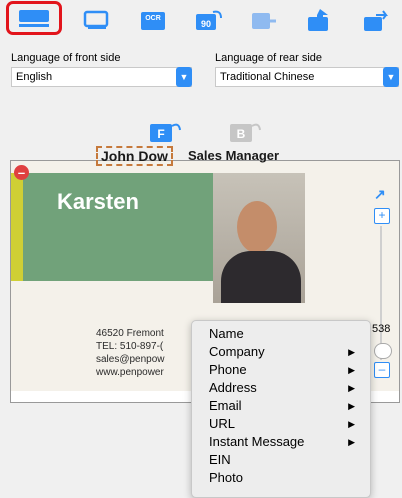 The width and height of the screenshot is (402, 498). What do you see at coordinates (257, 441) in the screenshot?
I see `menu-item-label: Instant Message` at bounding box center [257, 441].